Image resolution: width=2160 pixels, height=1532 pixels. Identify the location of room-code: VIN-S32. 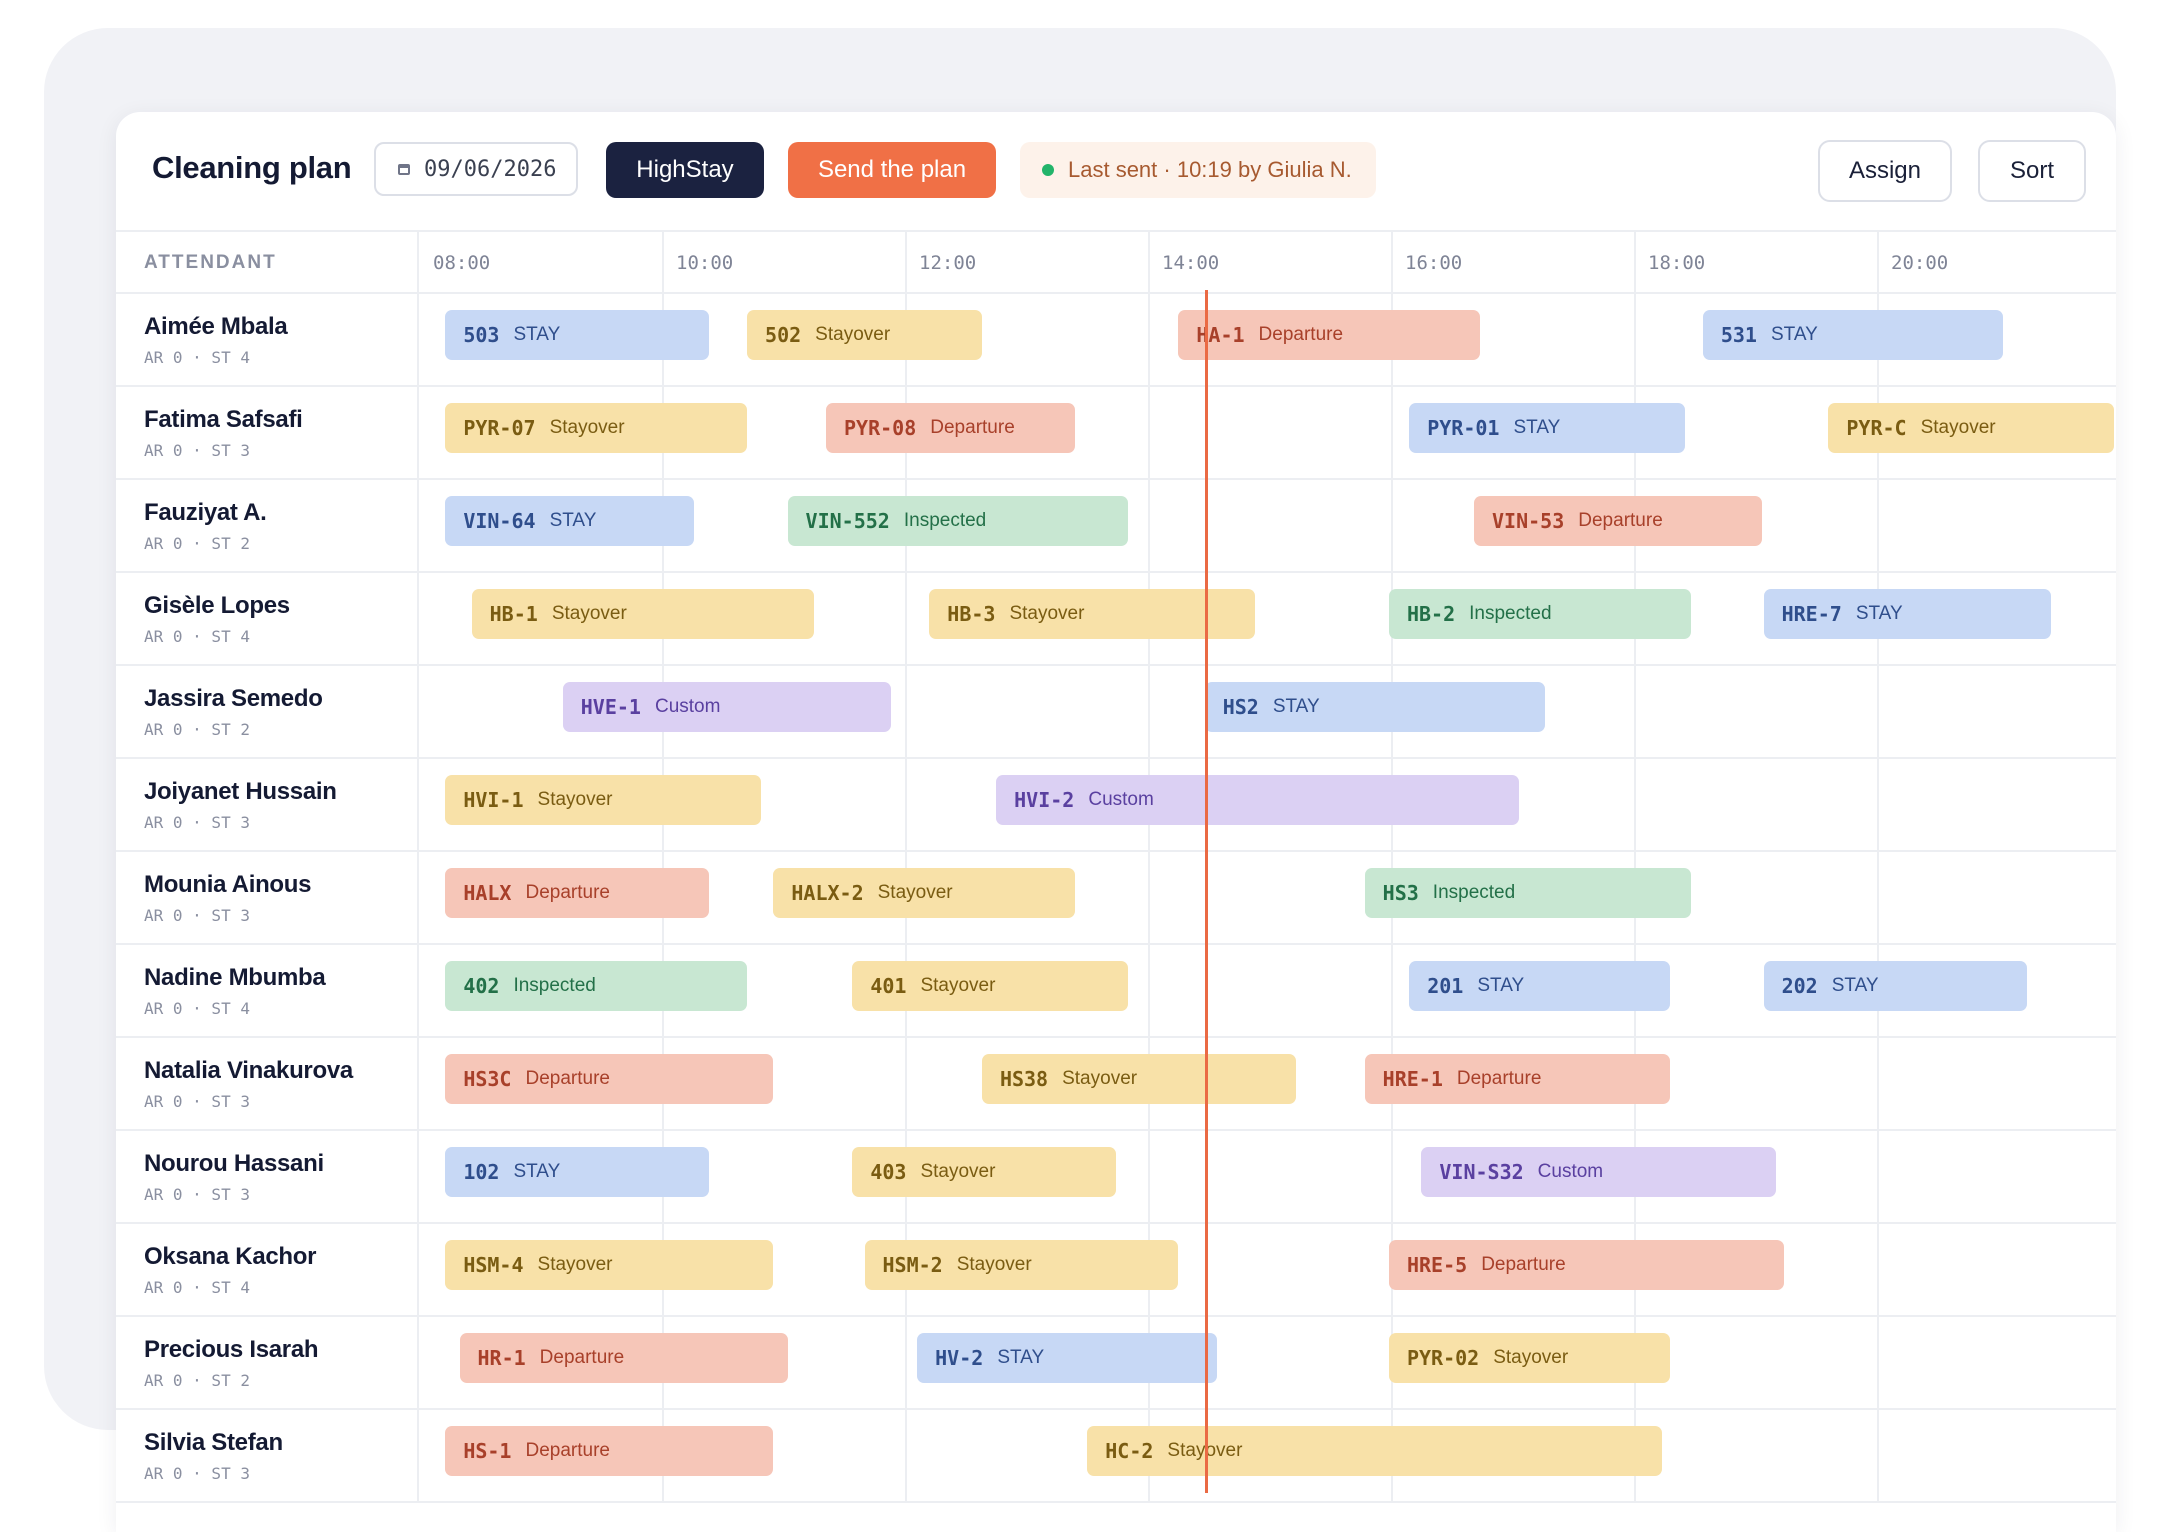
(1481, 1172).